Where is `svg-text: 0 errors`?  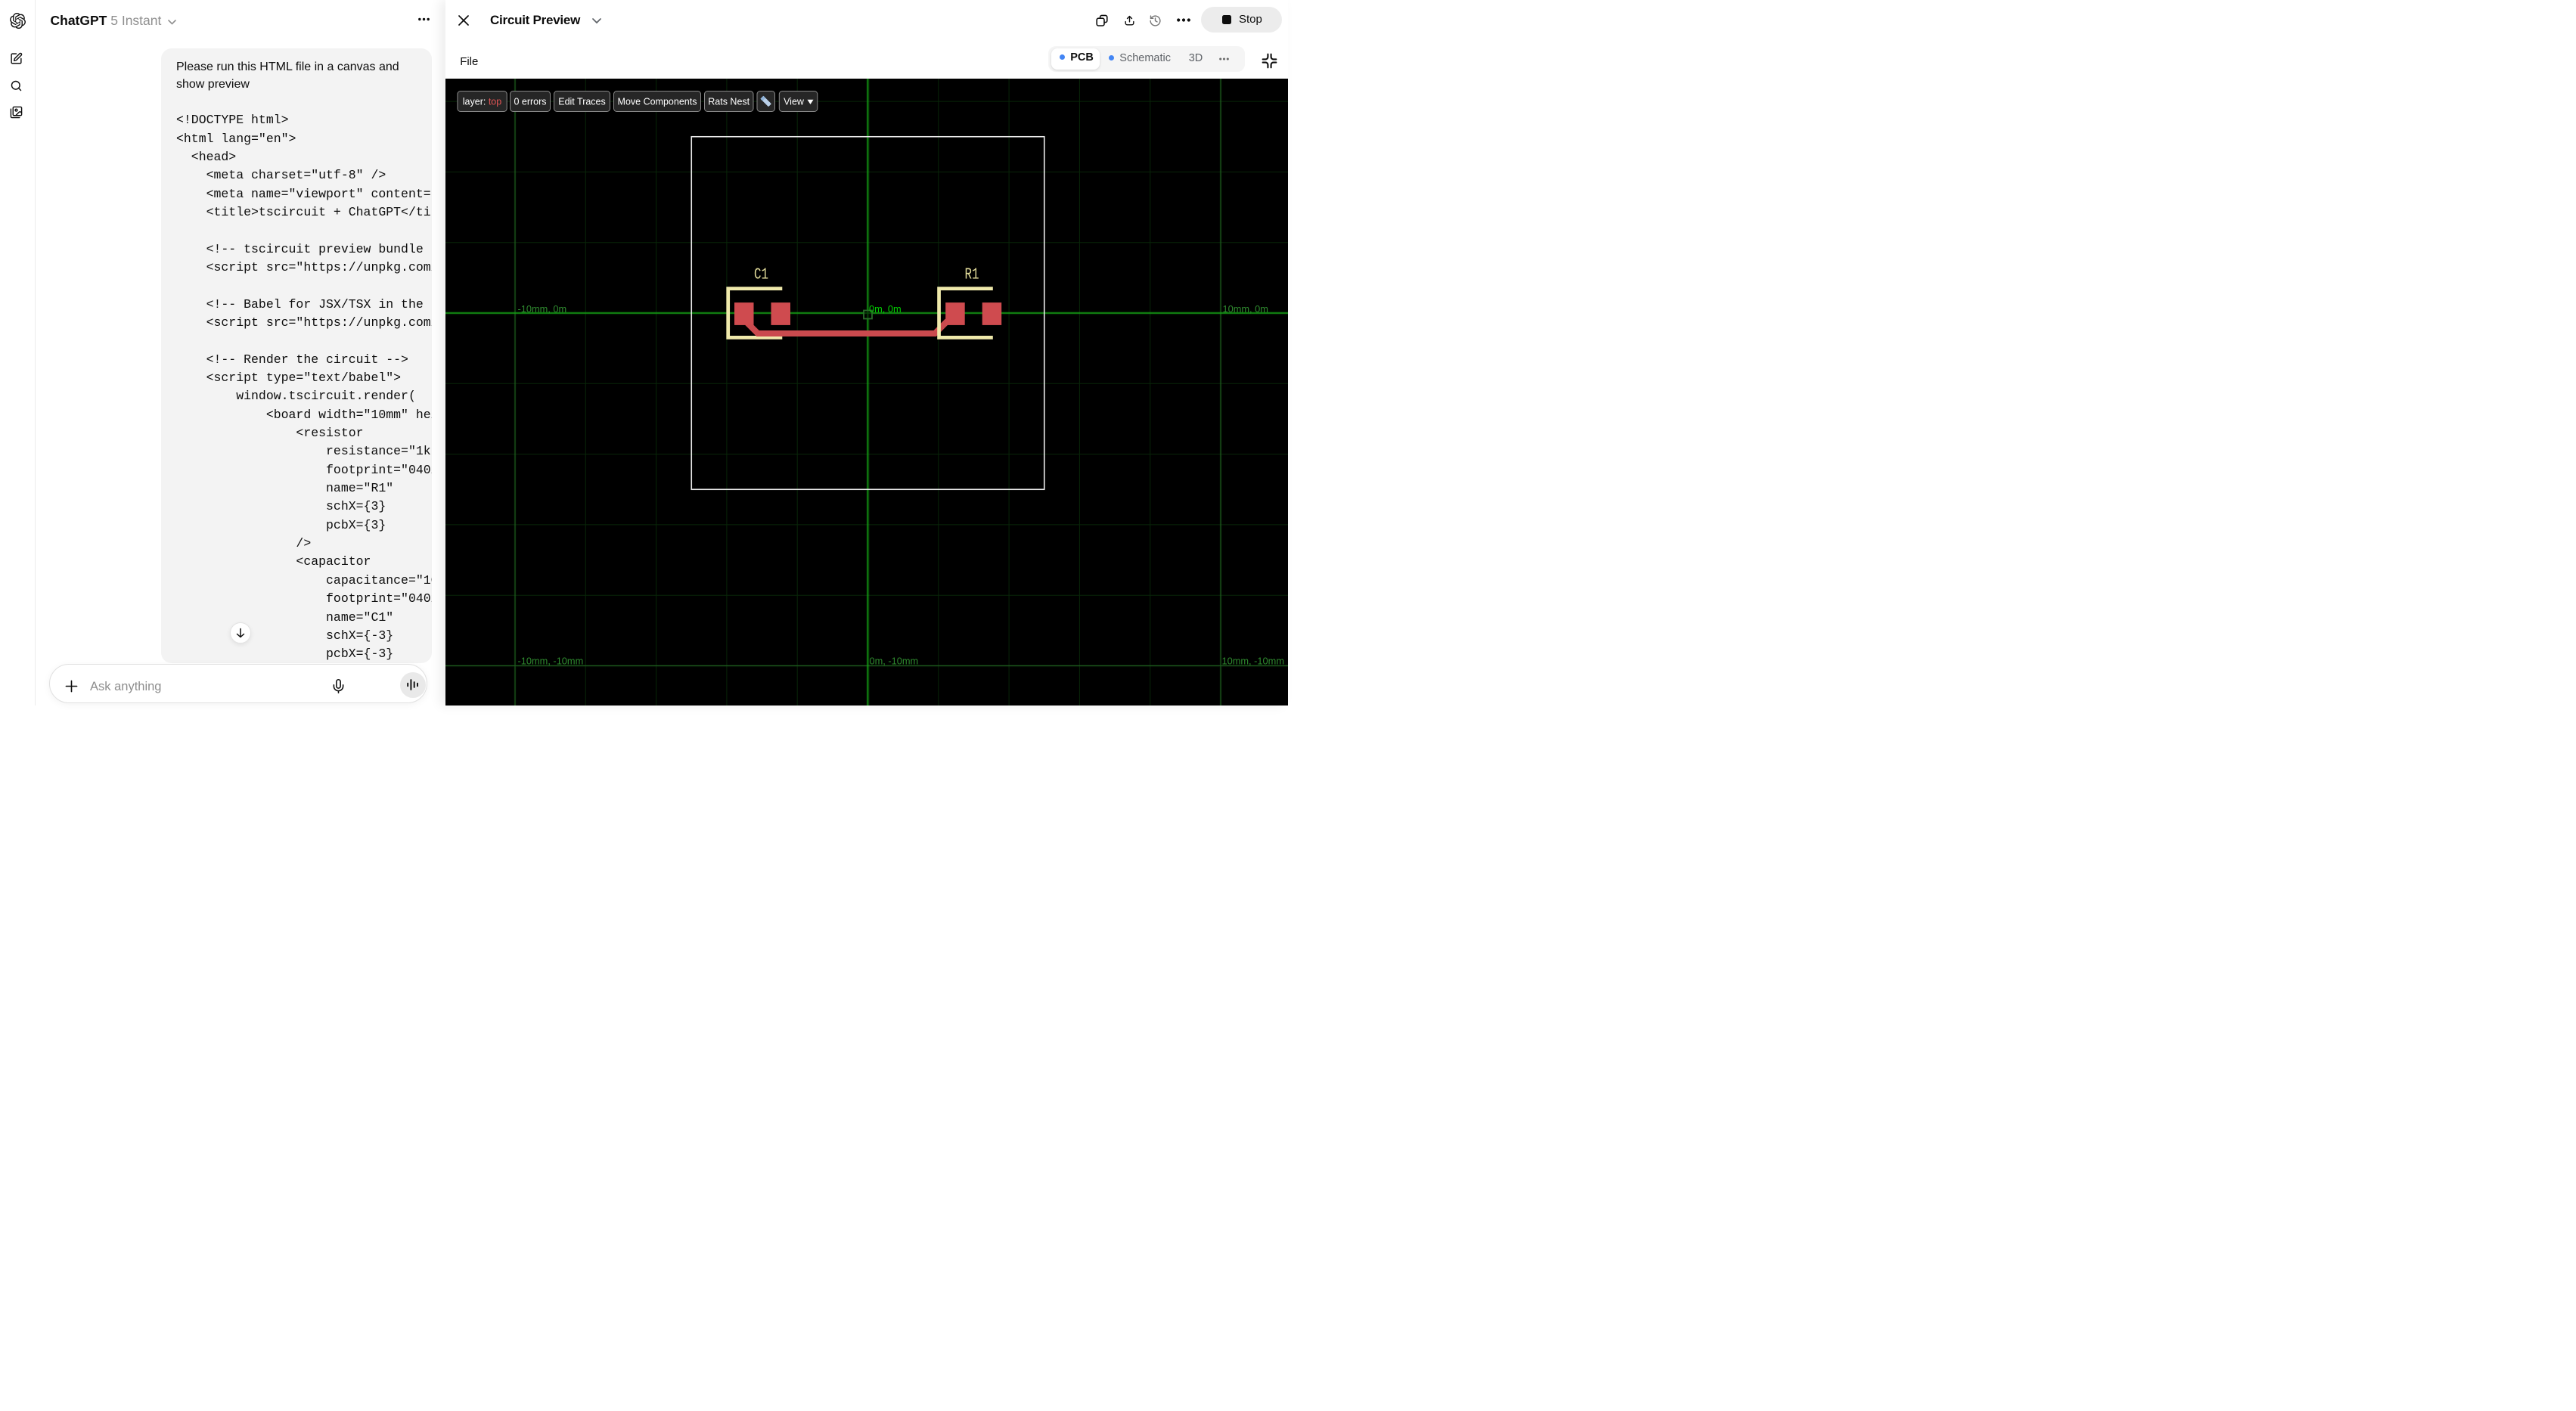
svg-text: 0 errors is located at coordinates (530, 101).